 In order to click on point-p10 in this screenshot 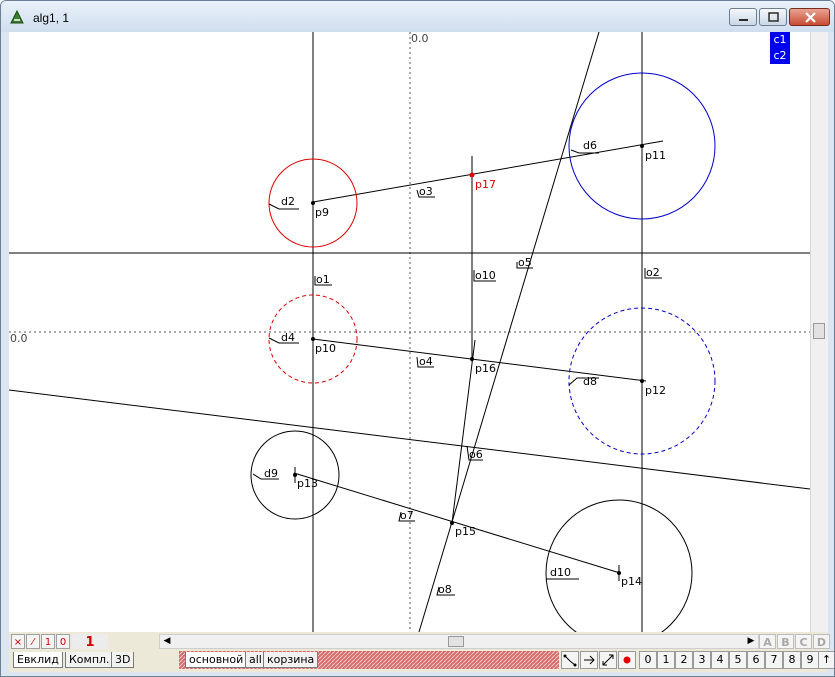, I will do `click(313, 339)`.